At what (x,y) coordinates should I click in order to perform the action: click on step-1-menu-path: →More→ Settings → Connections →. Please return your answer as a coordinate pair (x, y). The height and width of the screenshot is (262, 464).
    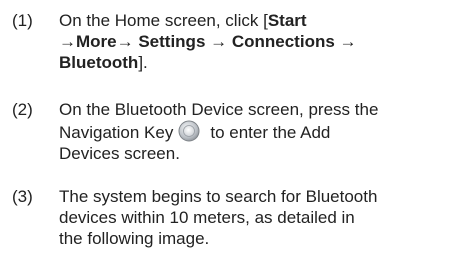
    Looking at the image, I should click on (208, 41).